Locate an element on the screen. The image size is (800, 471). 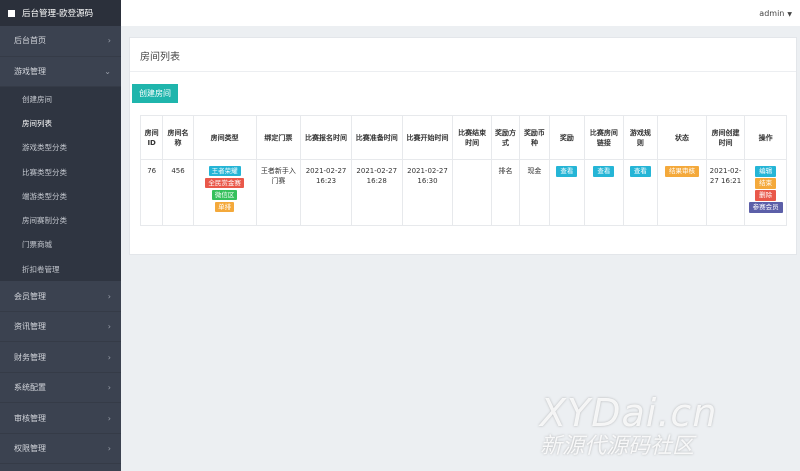
sidebar-item-label: 系统配置 is located at coordinates (30, 388).